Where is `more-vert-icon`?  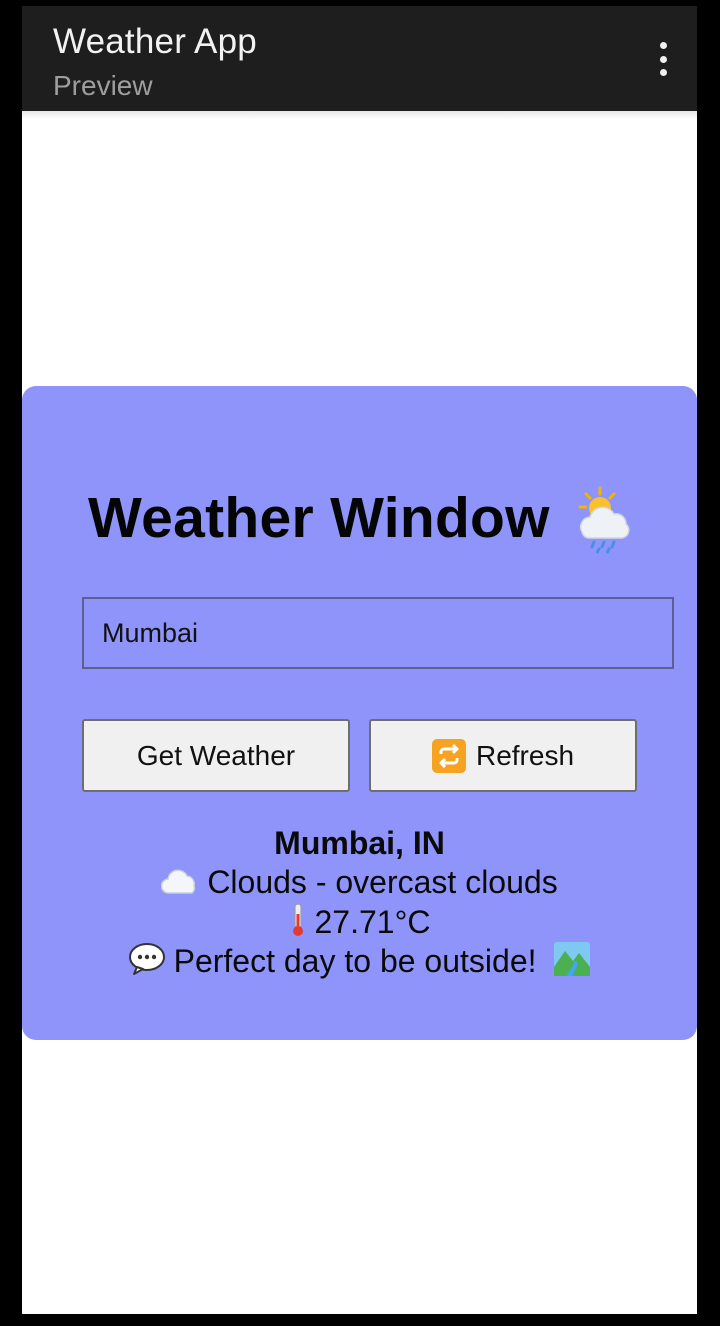
more-vert-icon is located at coordinates (663, 59).